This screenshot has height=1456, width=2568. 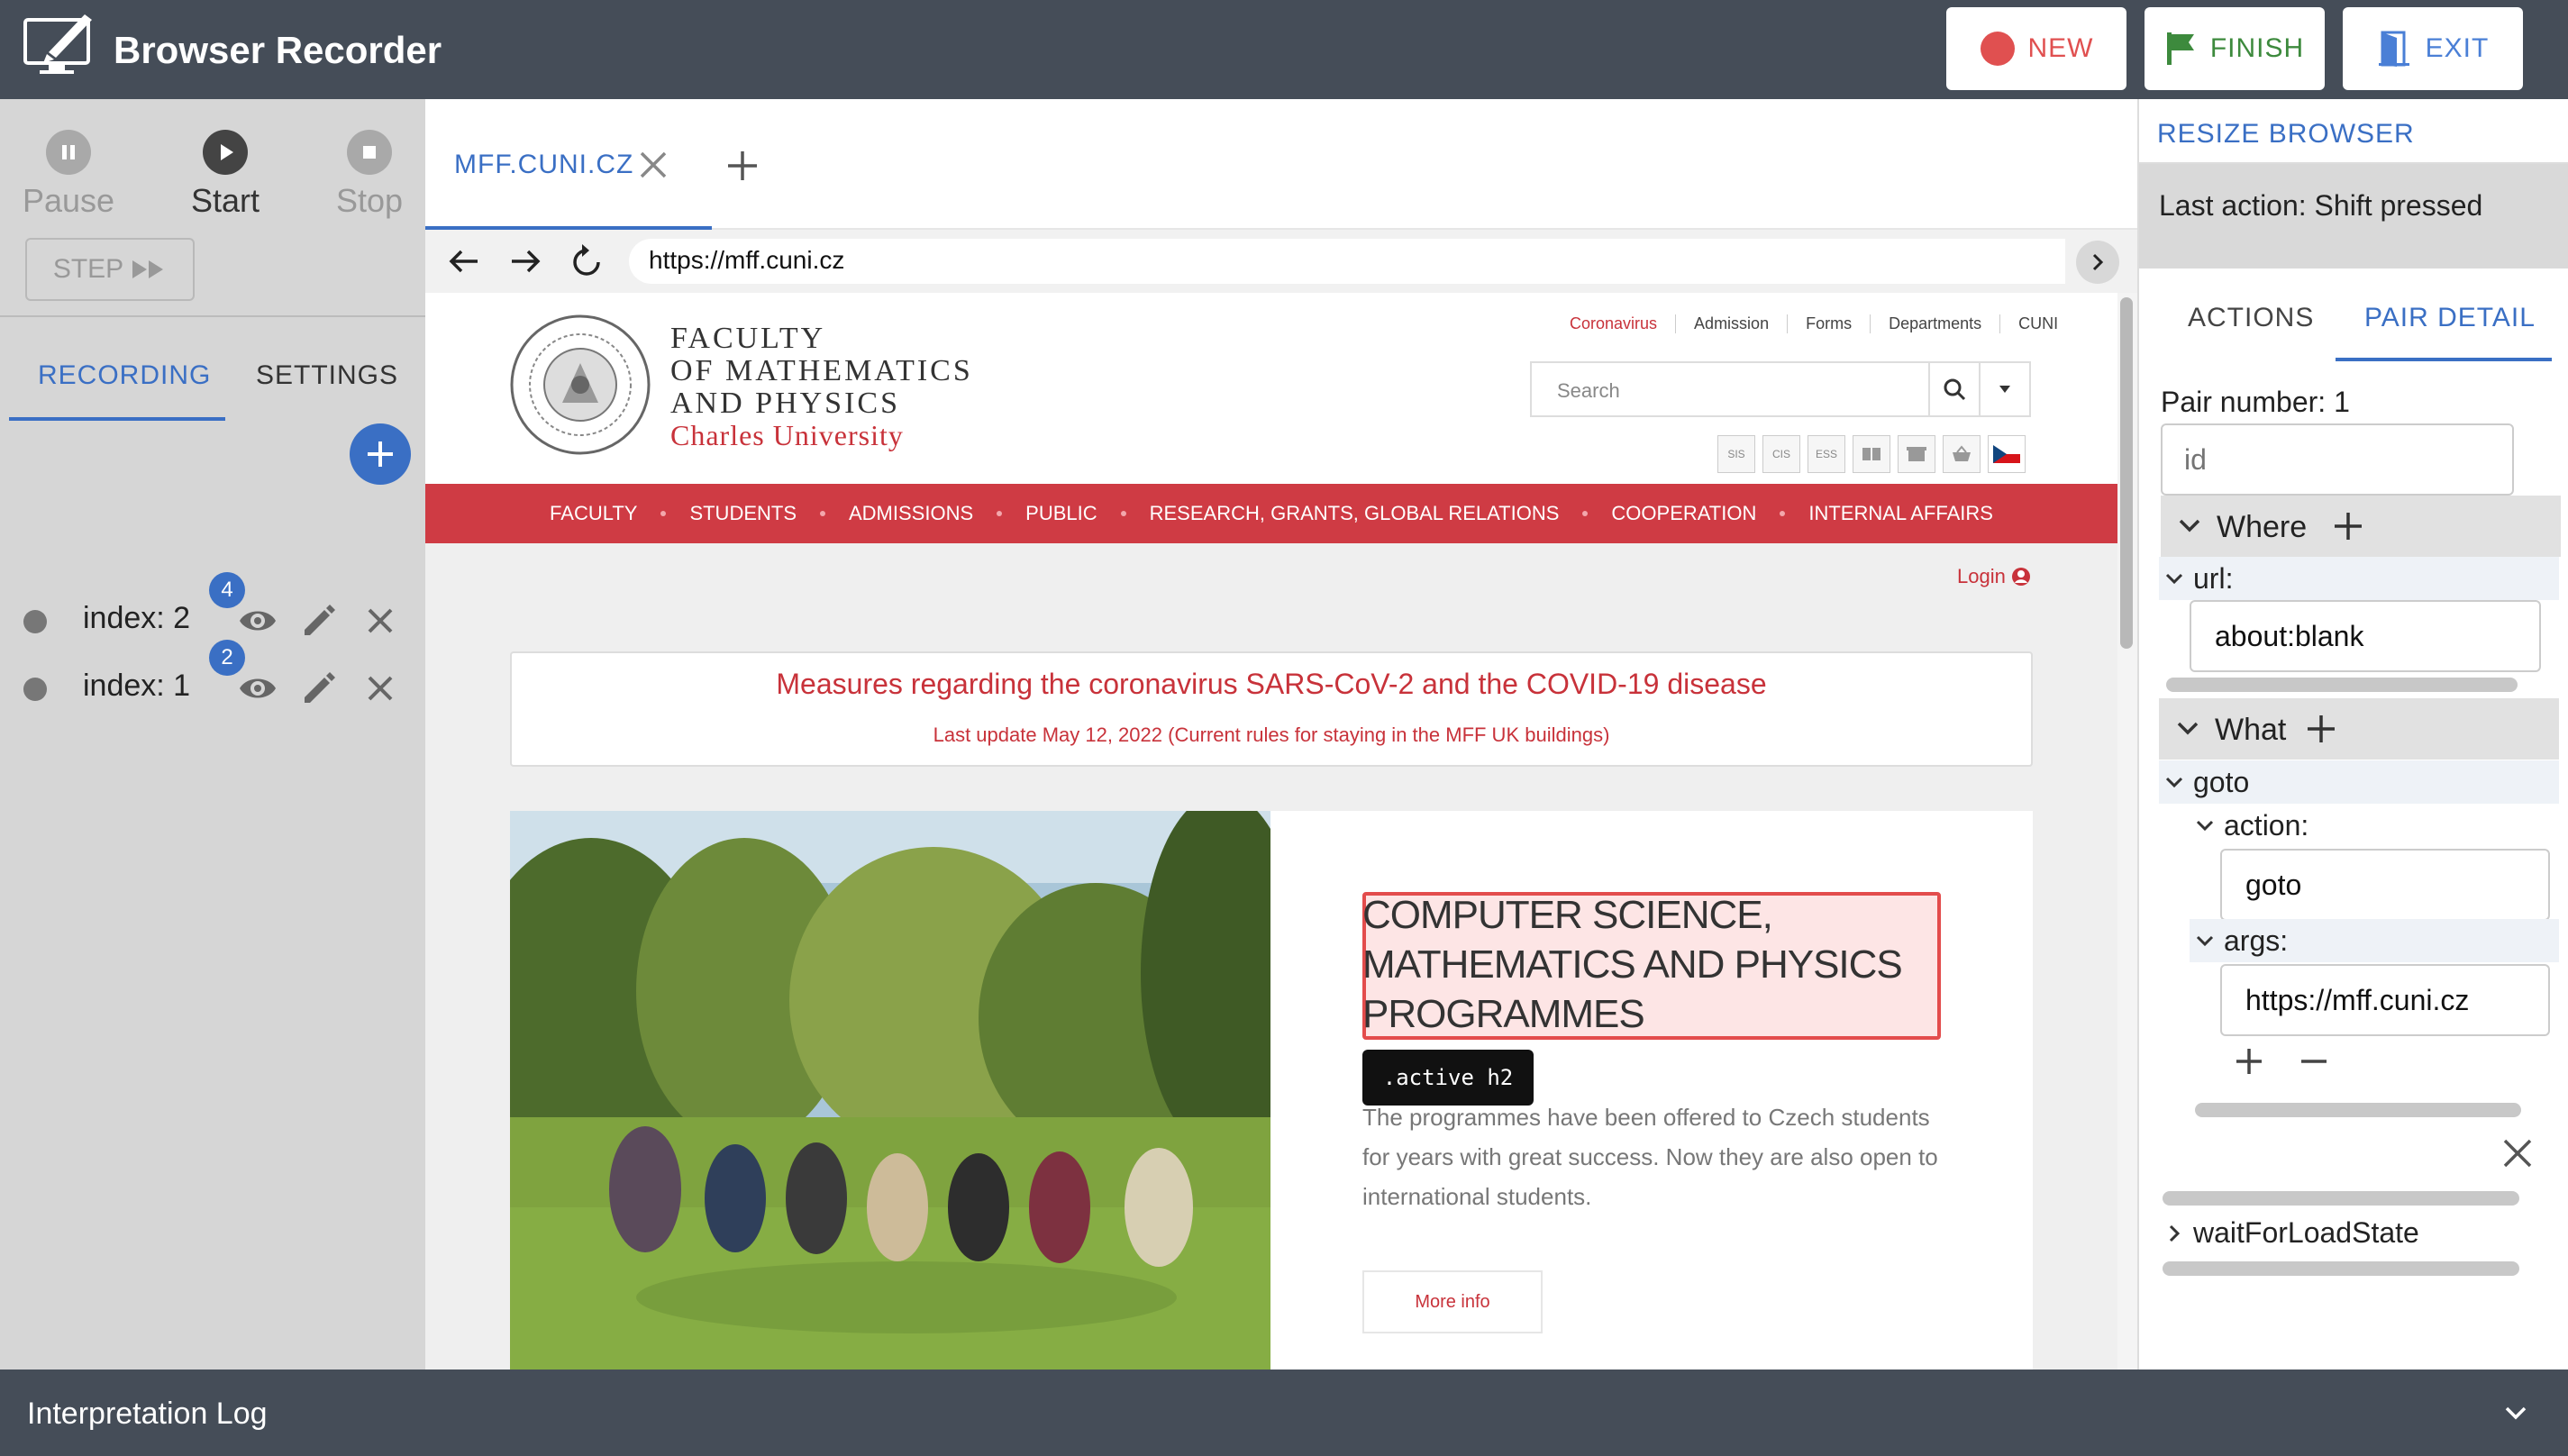 I want to click on ess-icon: ESS, so click(x=1826, y=454).